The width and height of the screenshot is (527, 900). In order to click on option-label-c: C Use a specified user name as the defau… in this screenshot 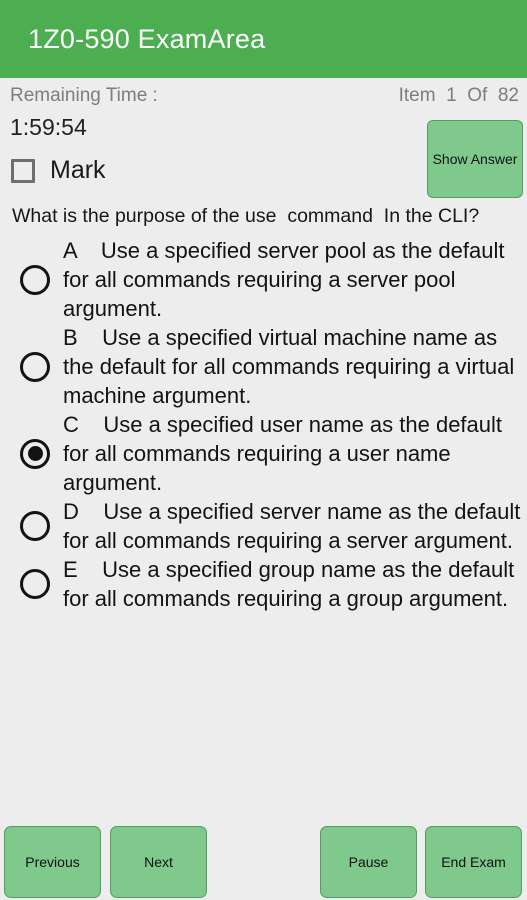, I will do `click(286, 453)`.